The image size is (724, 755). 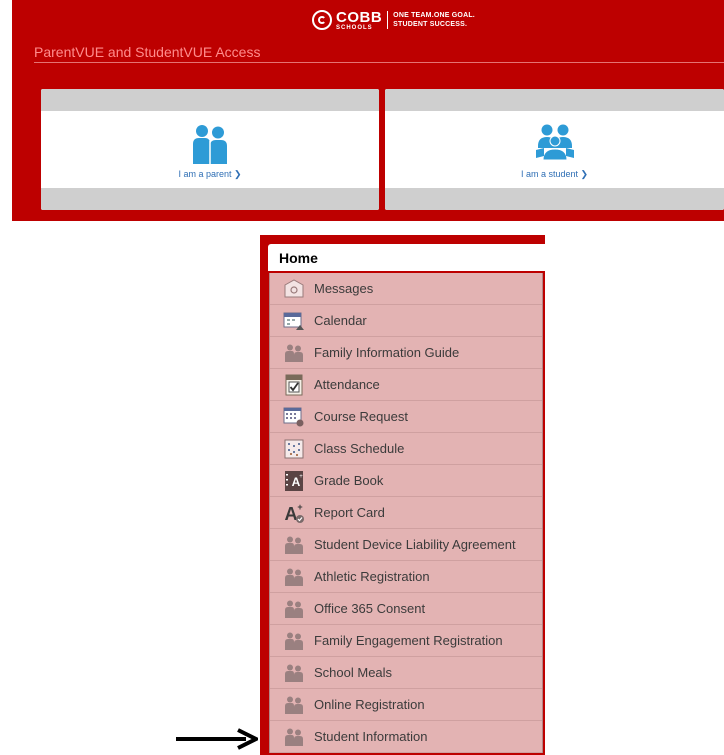 What do you see at coordinates (406, 289) in the screenshot?
I see `menu-item-messages: Messages` at bounding box center [406, 289].